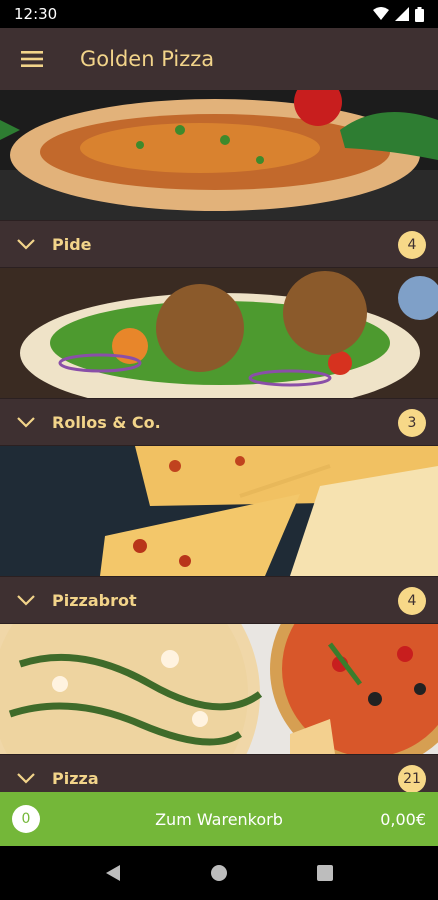  Describe the element at coordinates (403, 819) in the screenshot. I see `cart-total: 0,00€` at that location.